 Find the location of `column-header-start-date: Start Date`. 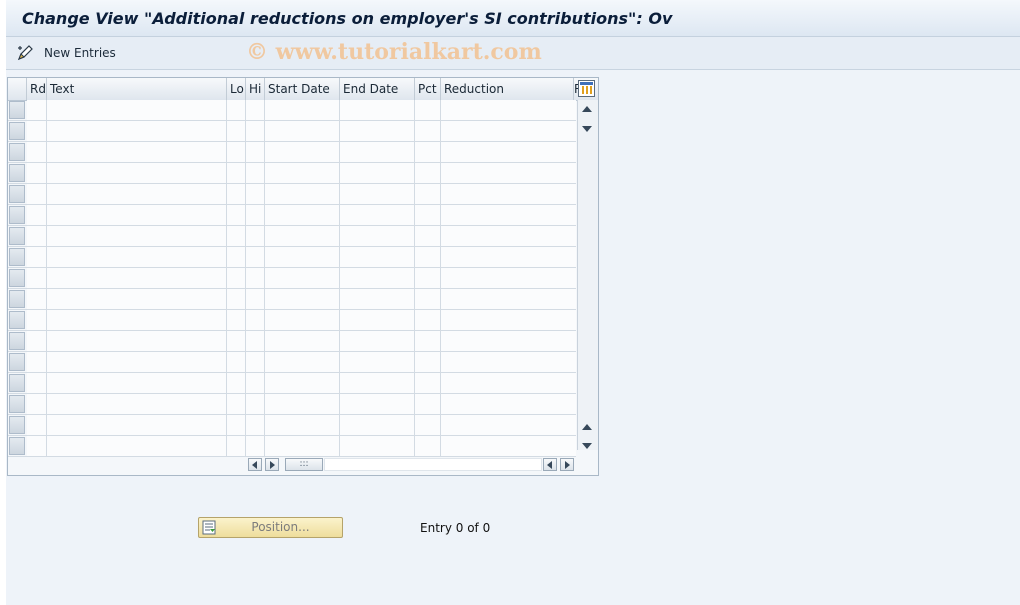

column-header-start-date: Start Date is located at coordinates (302, 89).